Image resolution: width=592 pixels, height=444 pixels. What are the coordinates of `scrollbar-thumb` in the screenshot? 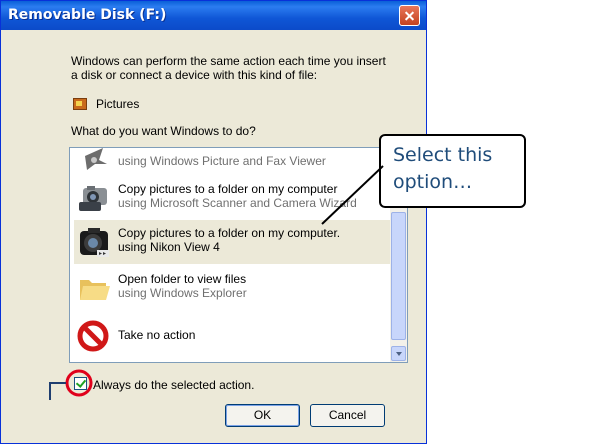 It's located at (398, 276).